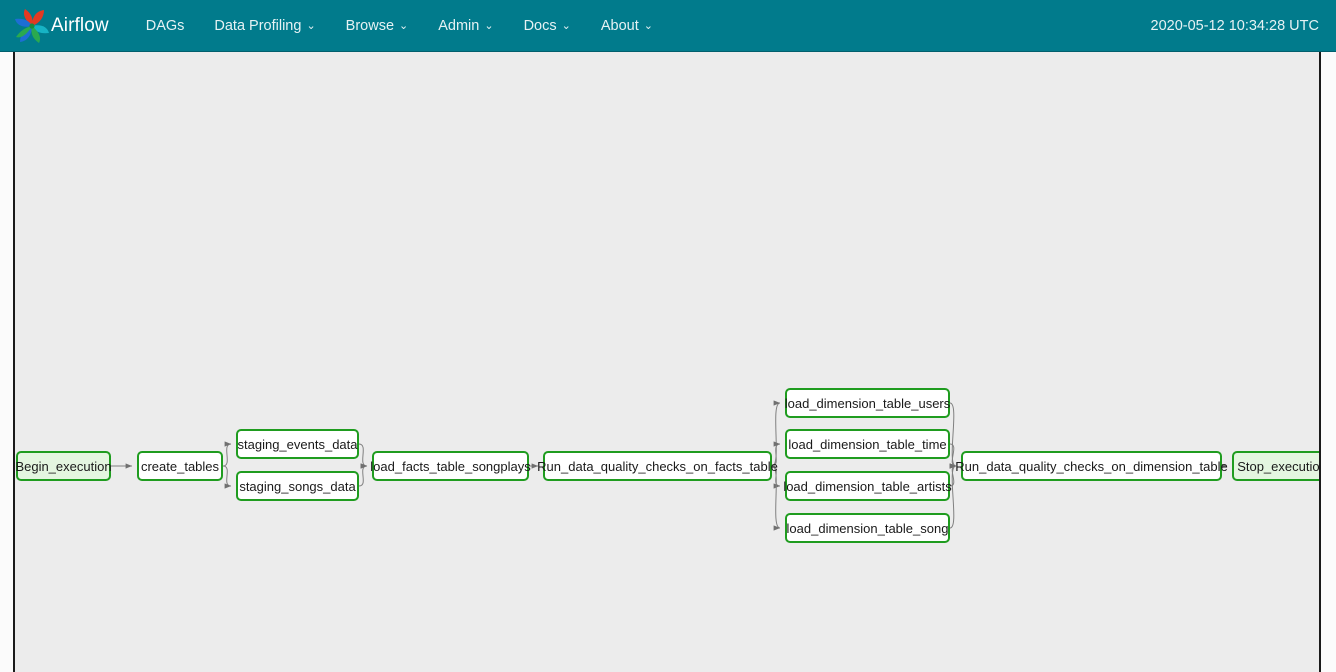 The width and height of the screenshot is (1336, 672). I want to click on dag-node-create_tables: create_tables, so click(180, 466).